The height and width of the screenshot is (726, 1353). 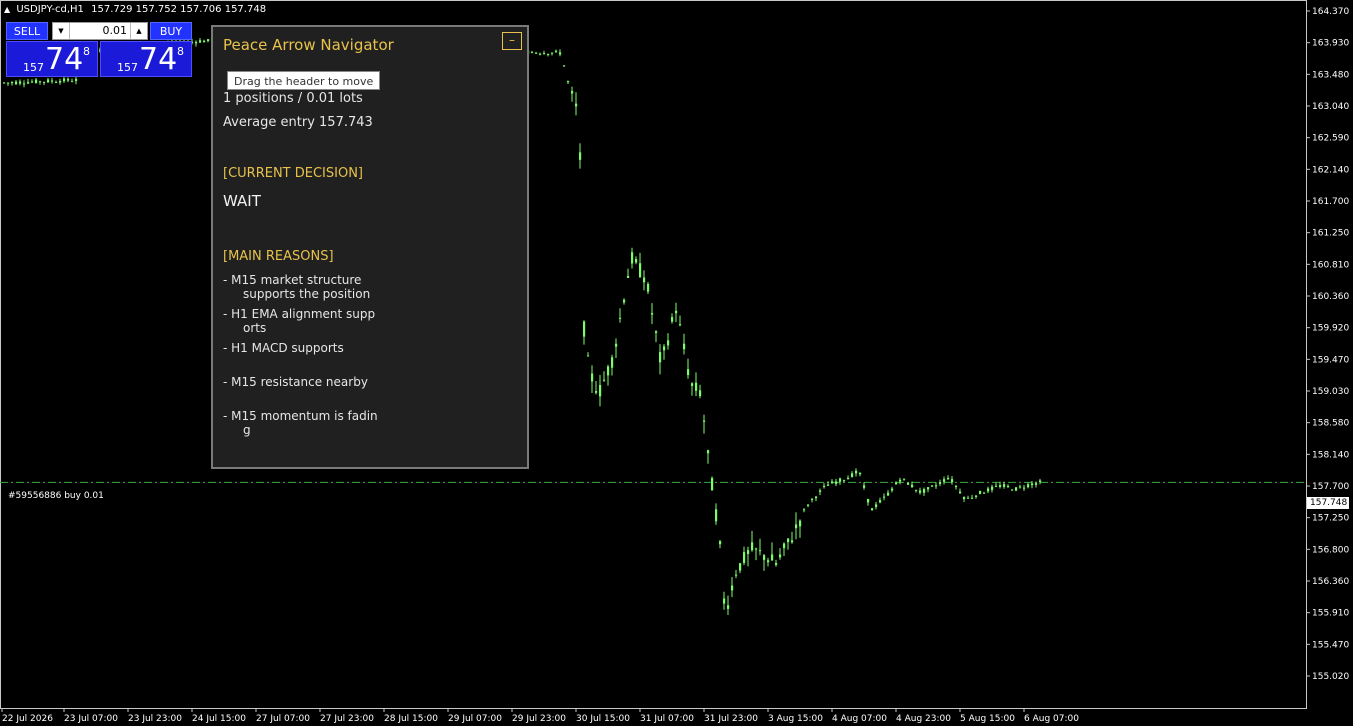 I want to click on price-axis-label: 157.250, so click(x=1330, y=519).